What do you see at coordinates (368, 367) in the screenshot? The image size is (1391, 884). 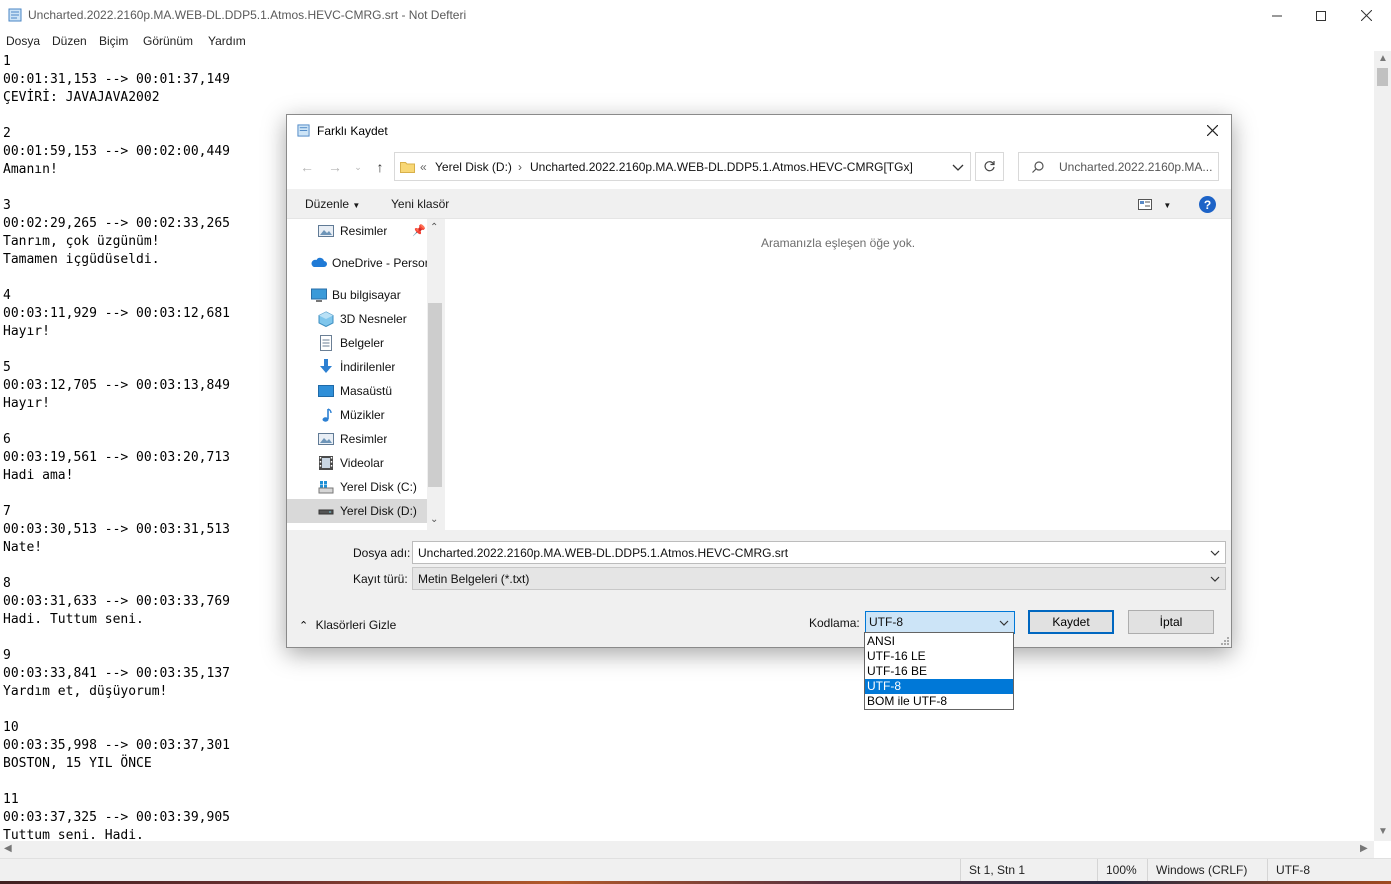 I see `nav-label: İndirilenler` at bounding box center [368, 367].